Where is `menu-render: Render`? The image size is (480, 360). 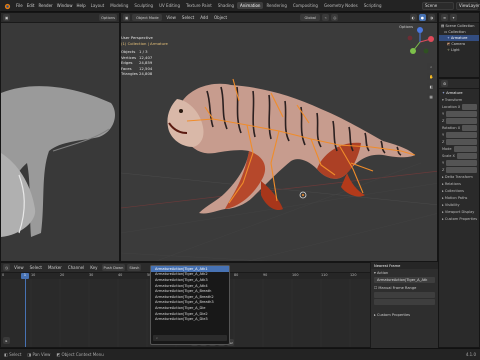
menu-render: Render is located at coordinates (45, 5).